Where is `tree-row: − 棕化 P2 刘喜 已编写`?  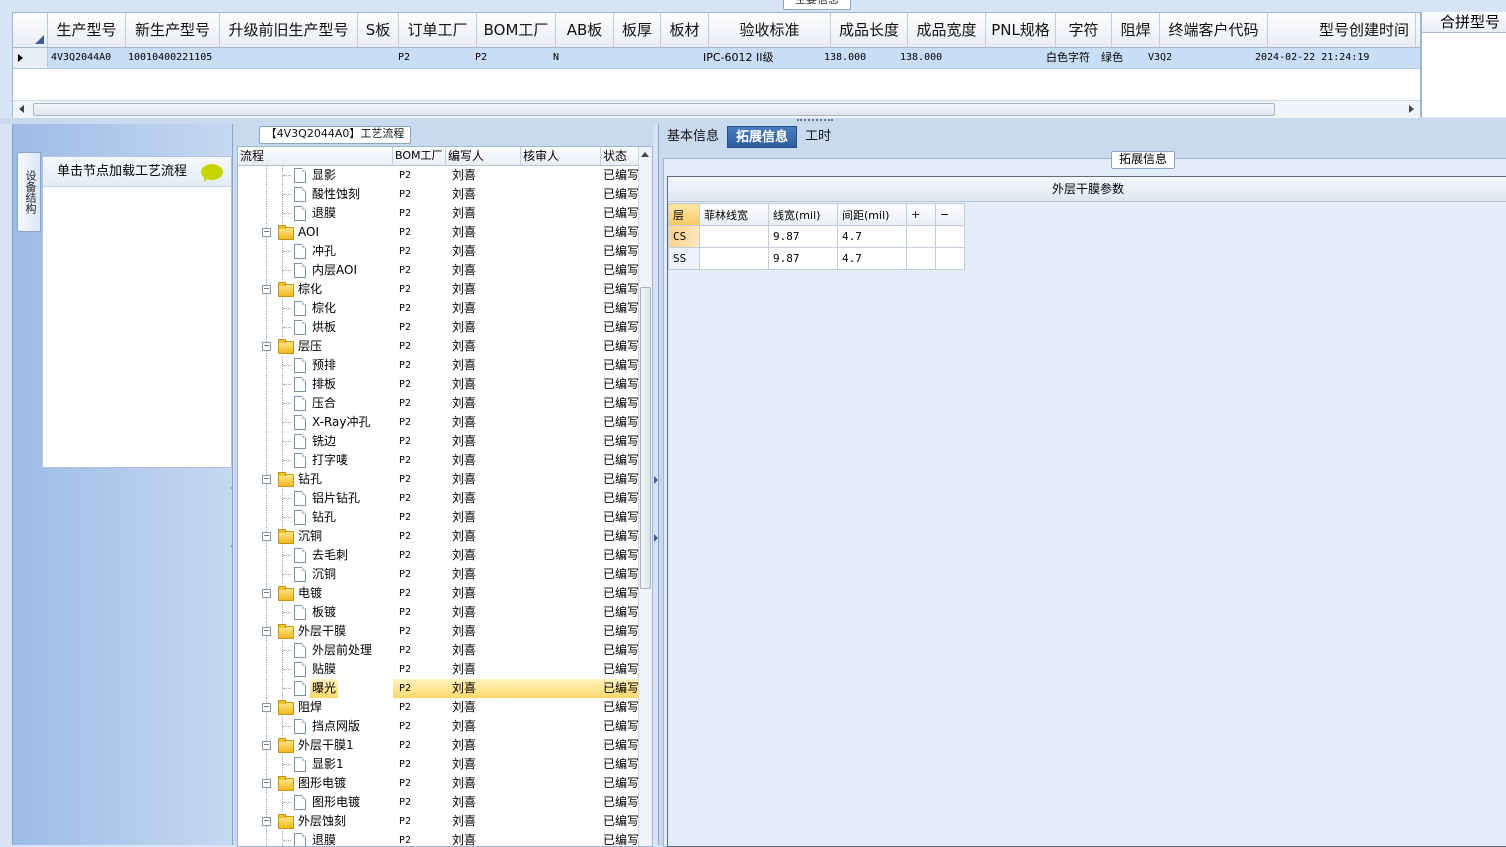 tree-row: − 棕化 P2 刘喜 已编写 is located at coordinates (438, 289).